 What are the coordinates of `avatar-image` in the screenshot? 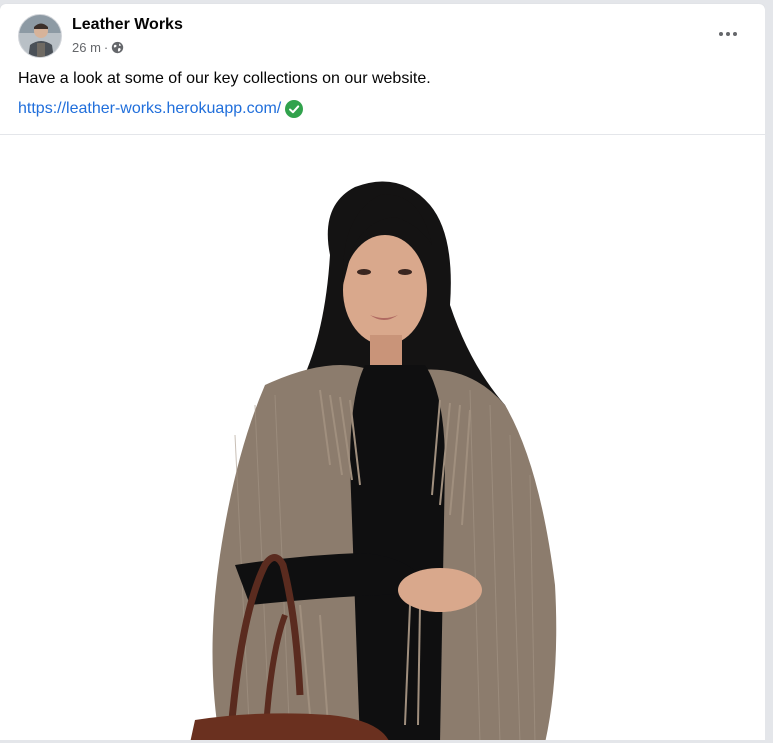 It's located at (40, 36).